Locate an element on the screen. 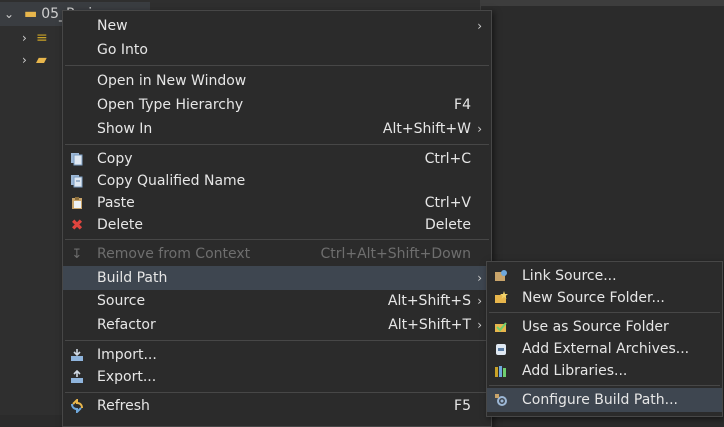 This screenshot has height=427, width=724. new-source-folder-icon is located at coordinates (501, 298).